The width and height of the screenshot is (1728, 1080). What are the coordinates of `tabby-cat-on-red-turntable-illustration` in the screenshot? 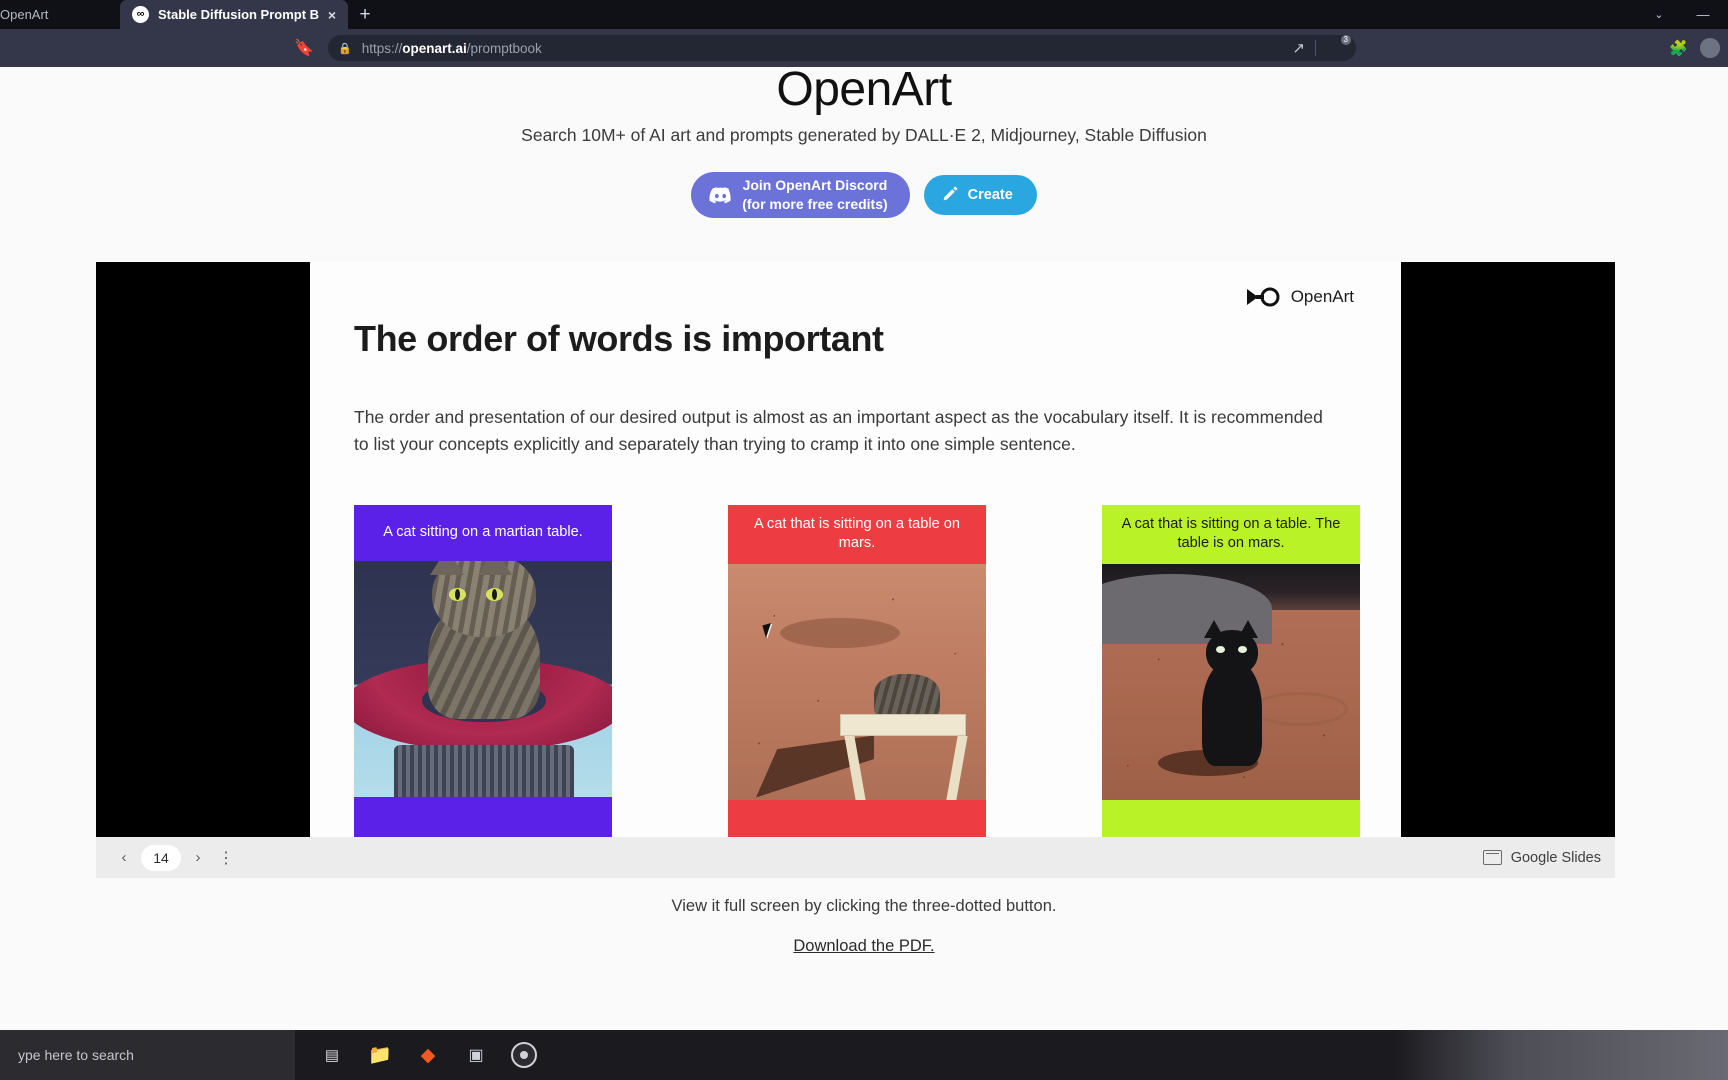 It's located at (483, 679).